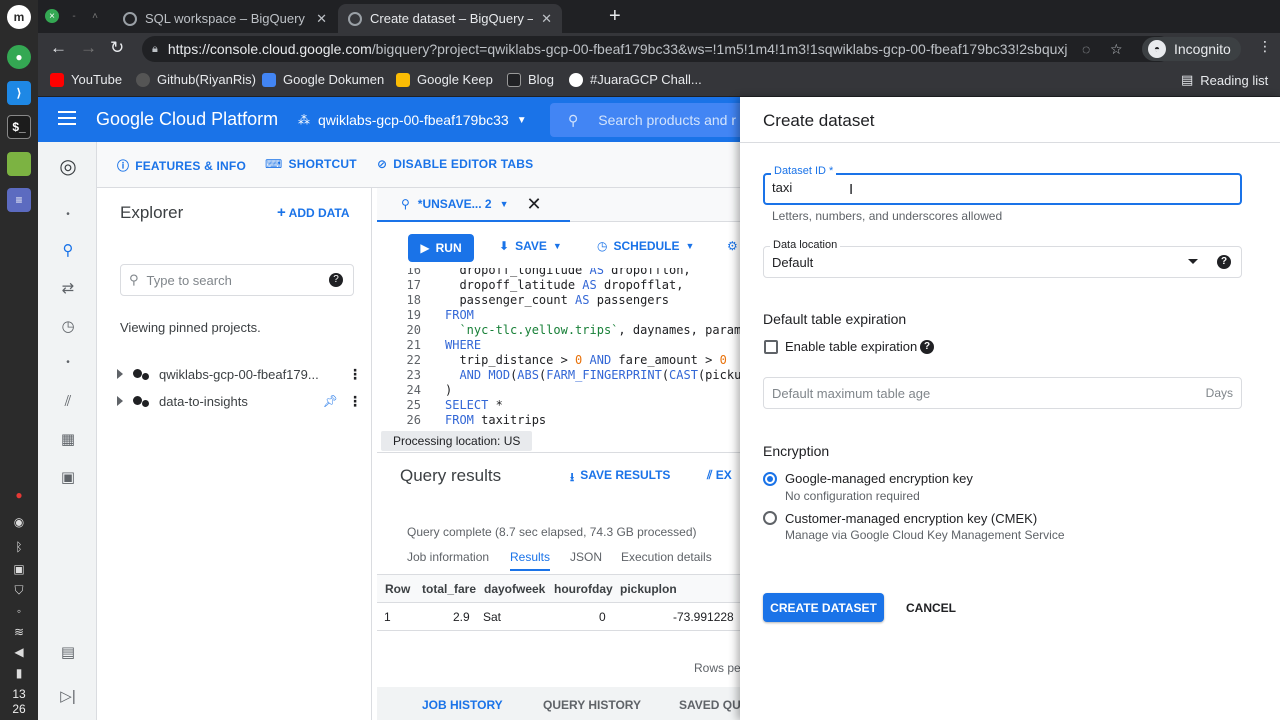  What do you see at coordinates (88, 48) in the screenshot?
I see `forward-icon: →` at bounding box center [88, 48].